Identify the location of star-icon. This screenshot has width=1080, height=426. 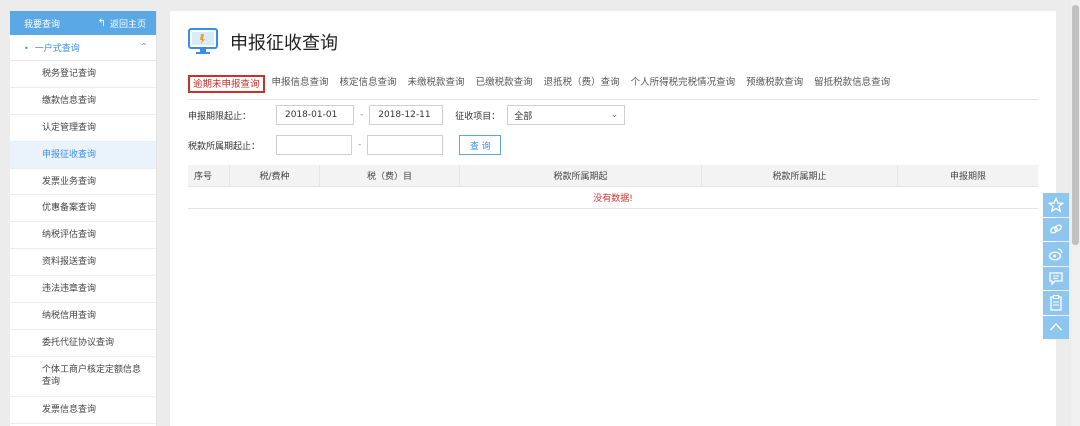
(1056, 204).